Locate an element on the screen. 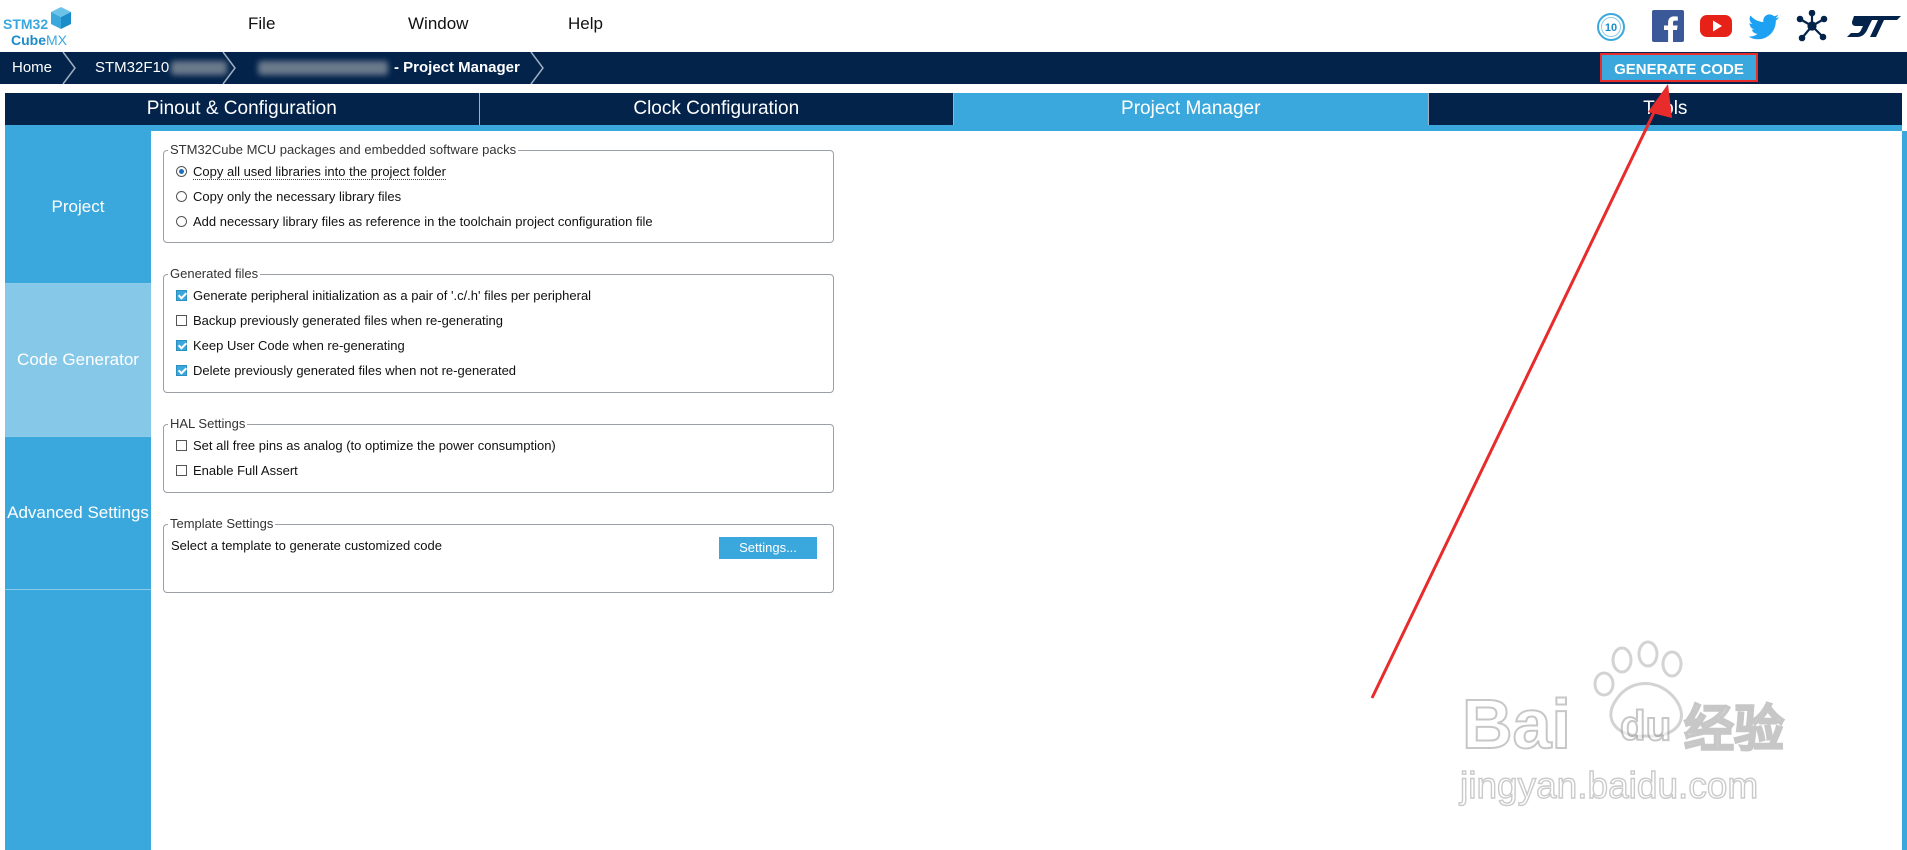 The height and width of the screenshot is (850, 1907). sidebar-item-advanced-settings: Advanced Settings is located at coordinates (78, 513).